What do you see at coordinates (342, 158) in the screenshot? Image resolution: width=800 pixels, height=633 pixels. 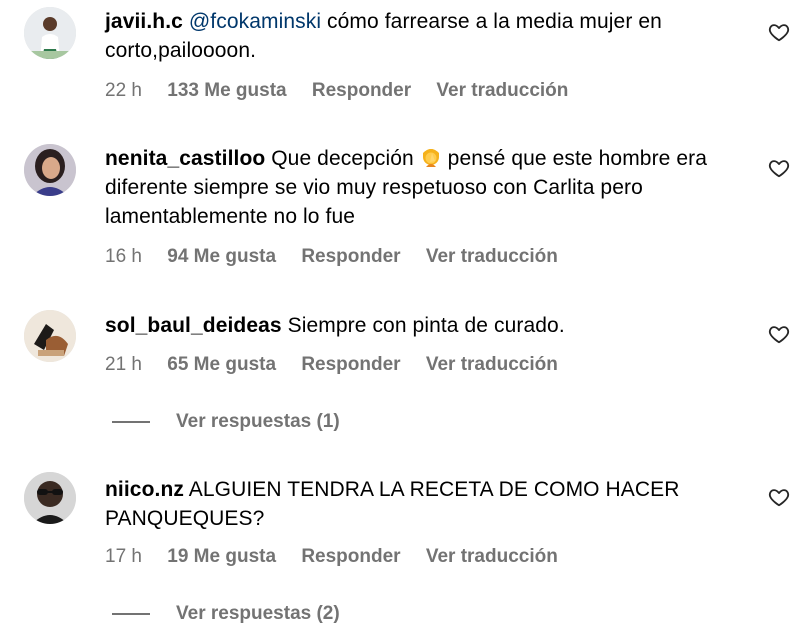 I see `comment-body-part1: Que decepción` at bounding box center [342, 158].